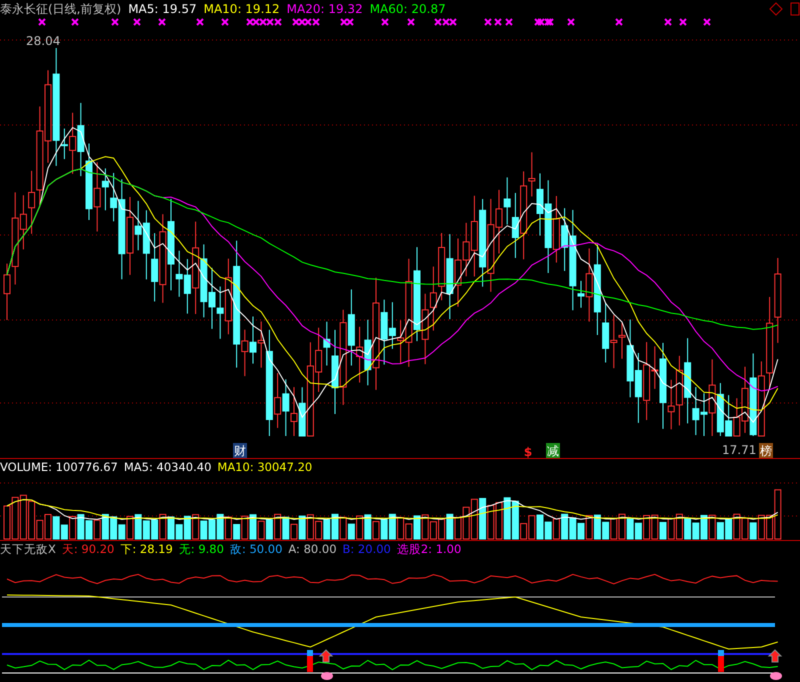 The width and height of the screenshot is (800, 682). Describe the element at coordinates (408, 9) in the screenshot. I see `ma-reading: MA60: 20.87` at that location.